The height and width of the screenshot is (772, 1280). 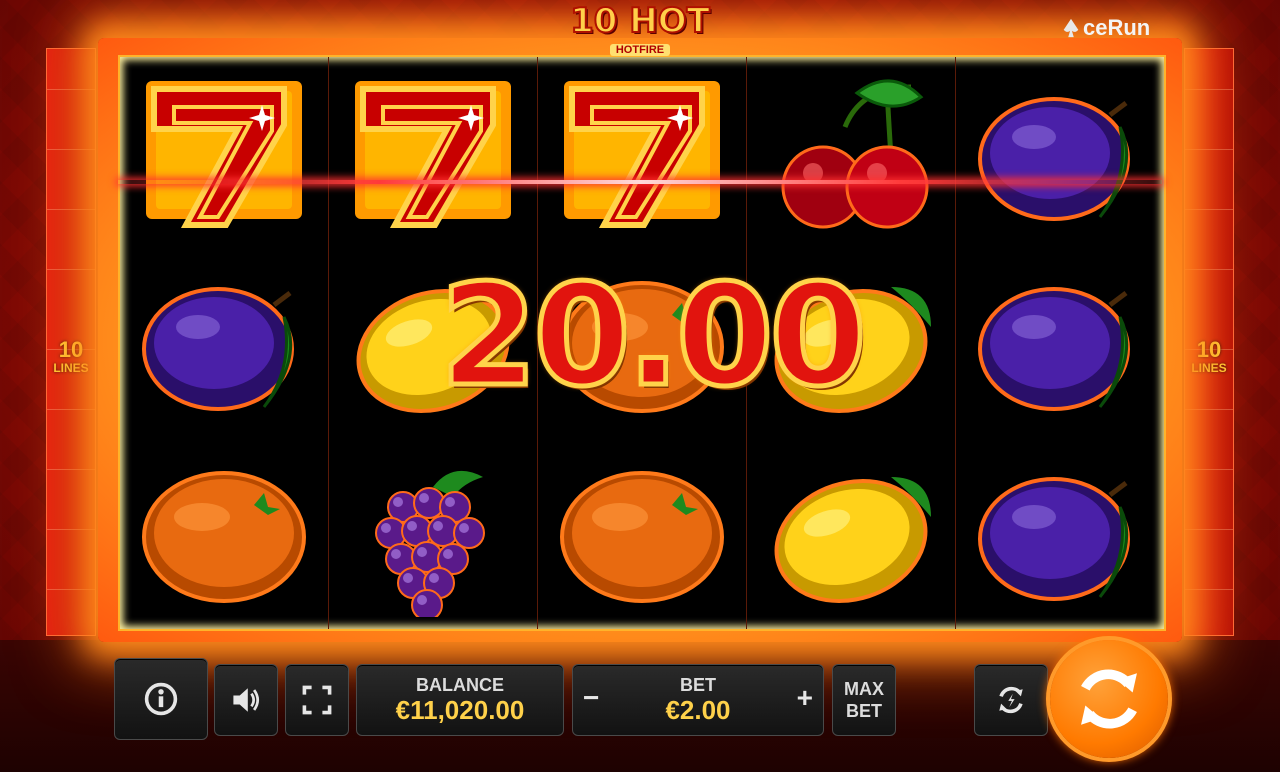 I want to click on max-bet-label-line2: BET, so click(x=864, y=711).